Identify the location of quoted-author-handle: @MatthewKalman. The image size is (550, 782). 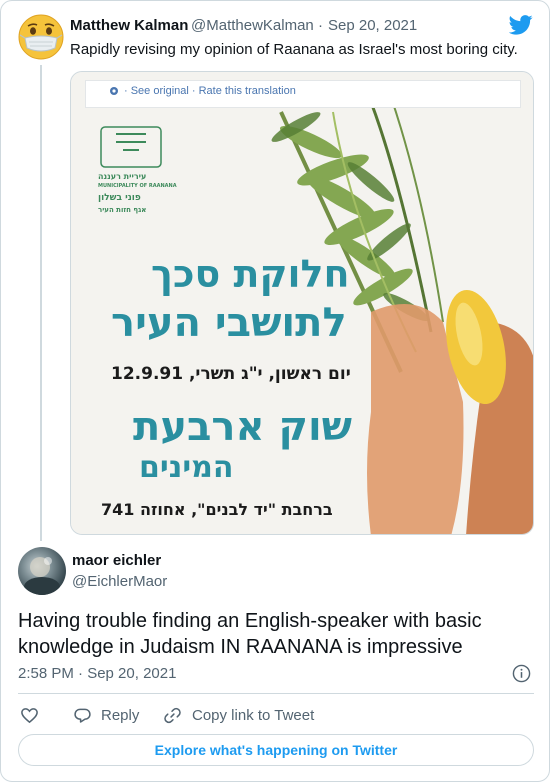
(252, 25).